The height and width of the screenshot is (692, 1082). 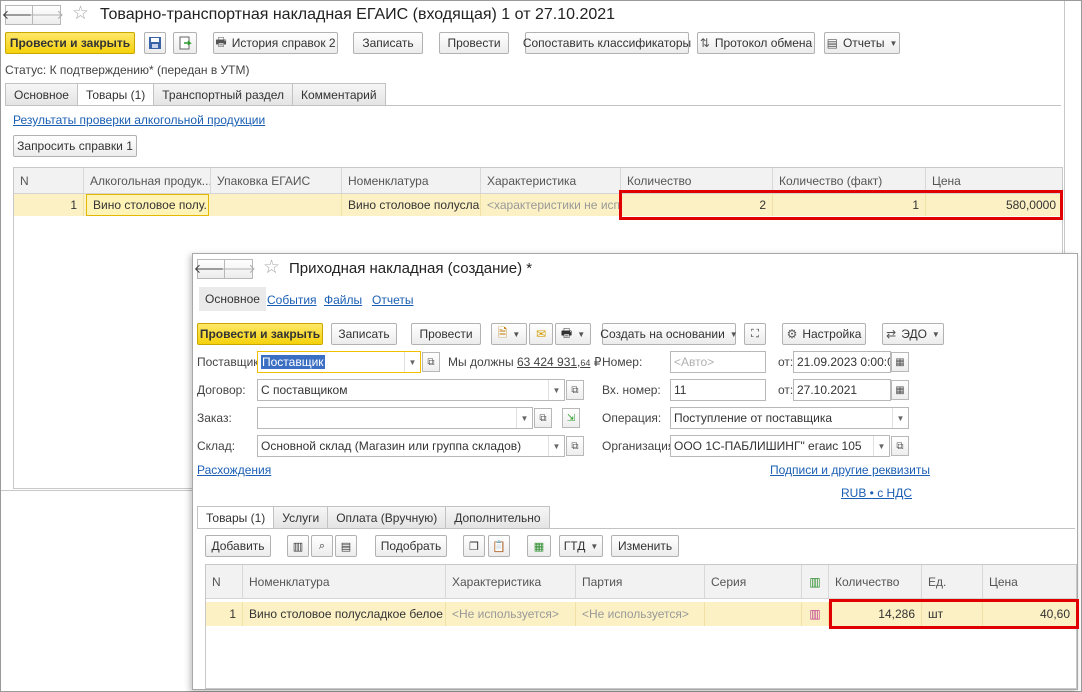 What do you see at coordinates (780, 446) in the screenshot?
I see `organization-field: ООО 1С-ПАБЛИШИНГ" егаис 105 ▼` at bounding box center [780, 446].